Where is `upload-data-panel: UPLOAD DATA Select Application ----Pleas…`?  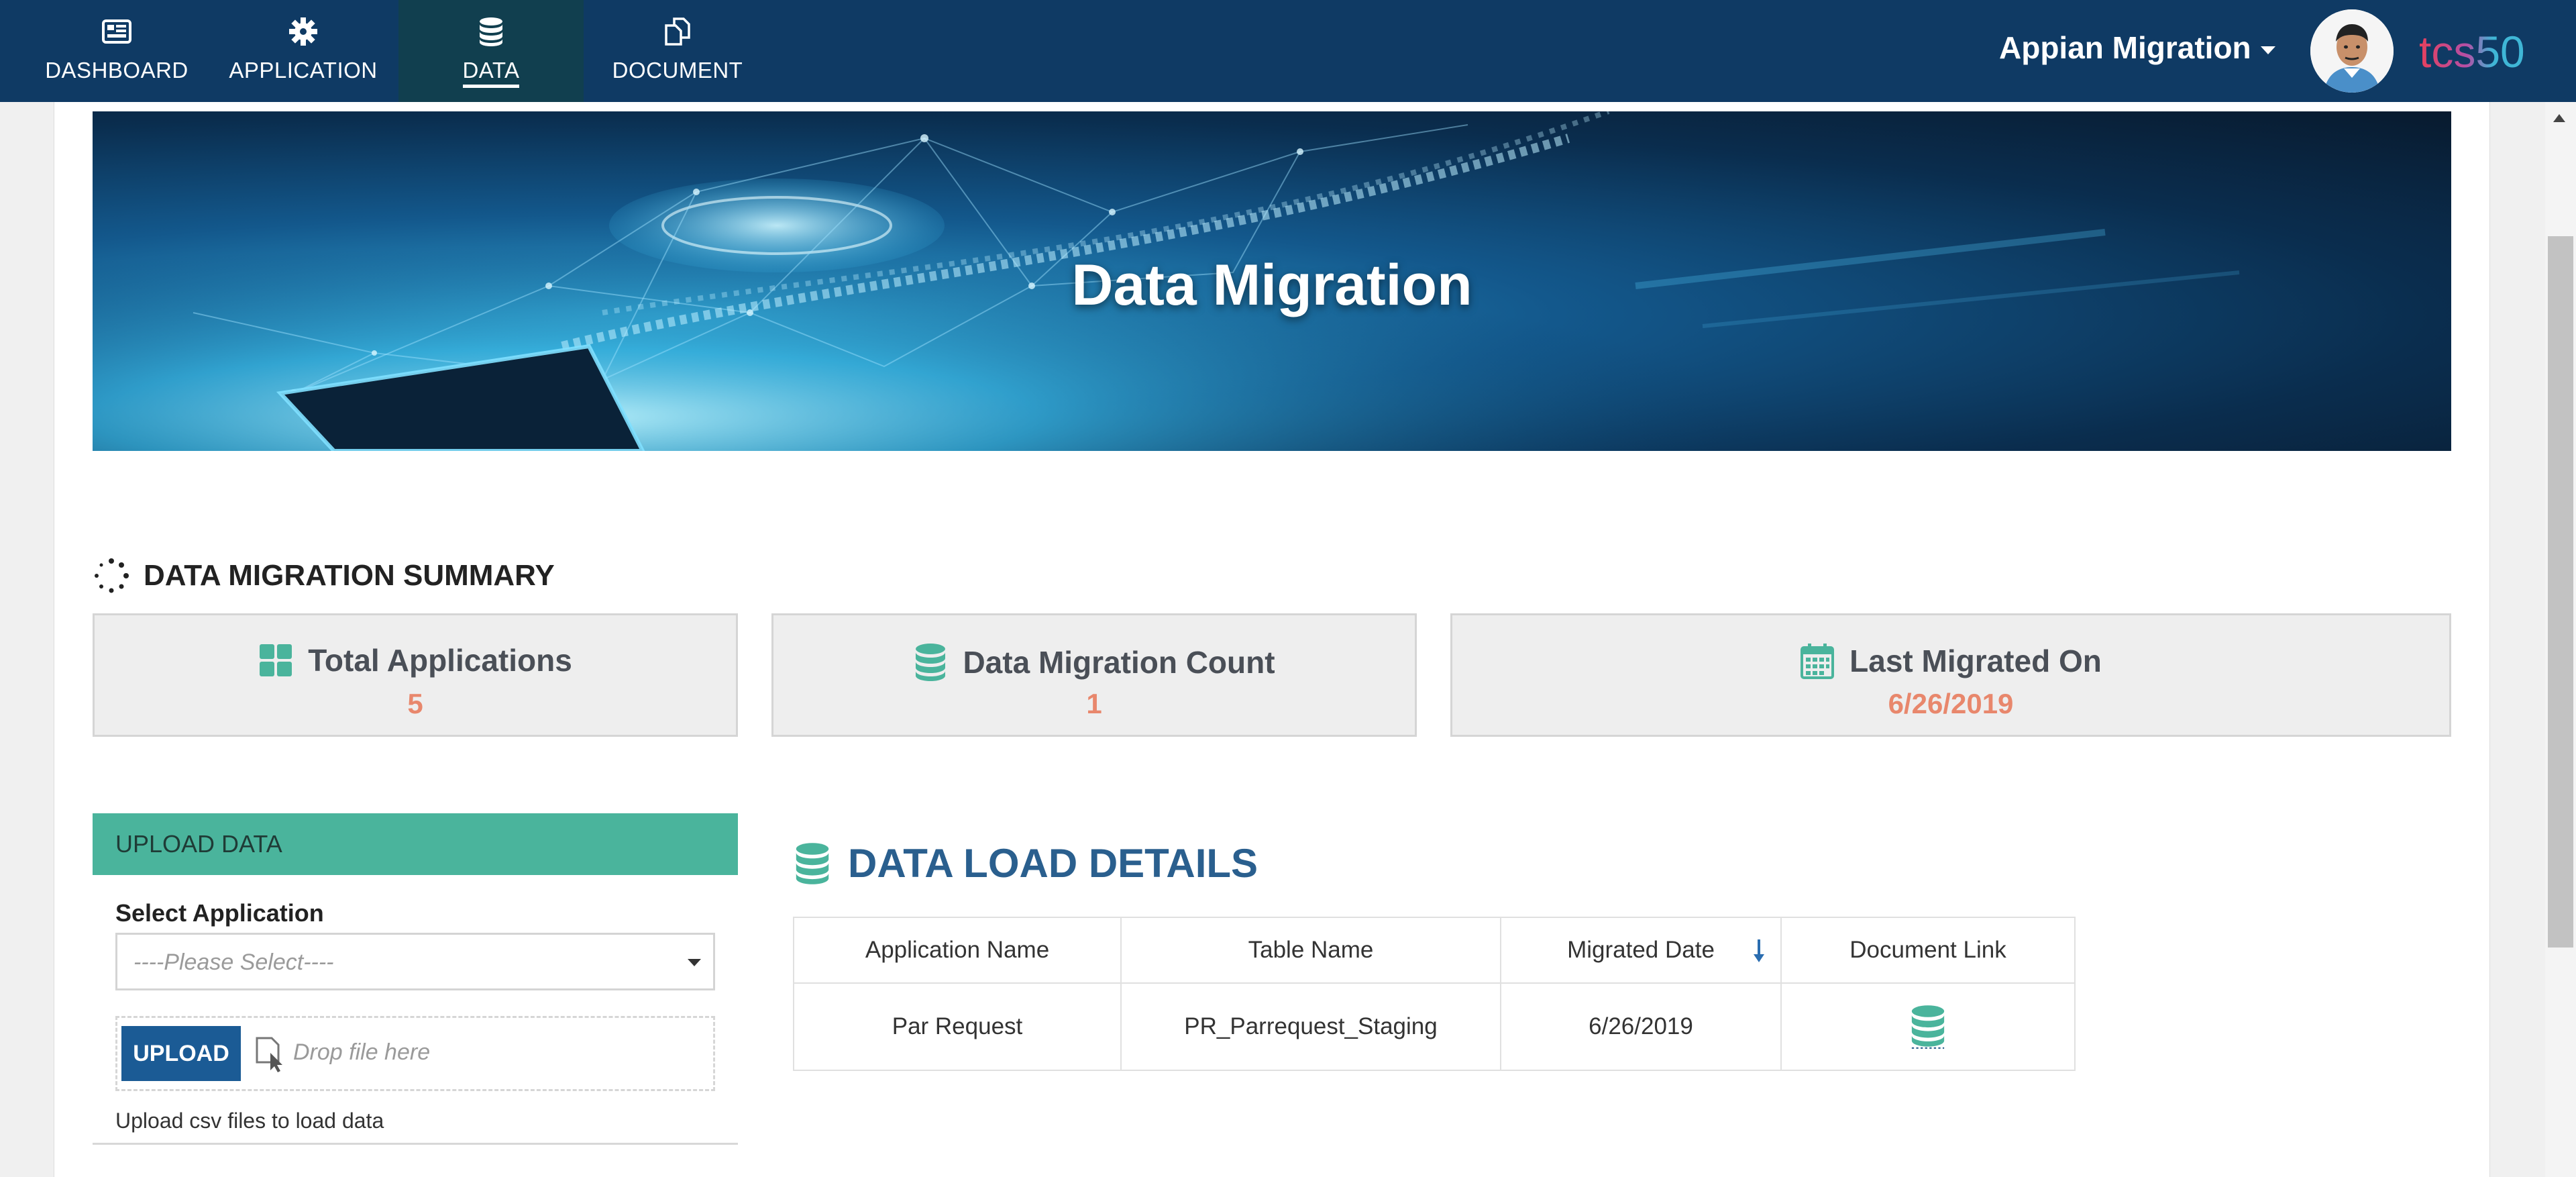
upload-data-panel: UPLOAD DATA Select Application ----Pleas… is located at coordinates (415, 979).